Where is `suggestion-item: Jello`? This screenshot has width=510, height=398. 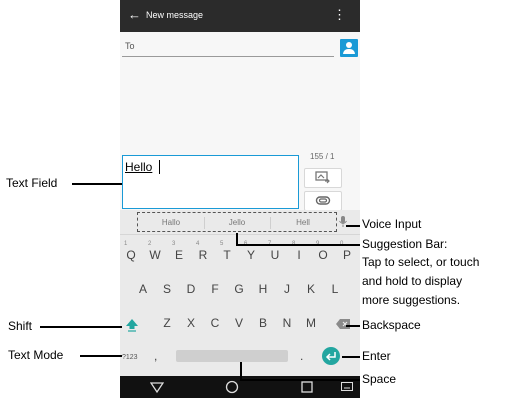 suggestion-item: Jello is located at coordinates (237, 222).